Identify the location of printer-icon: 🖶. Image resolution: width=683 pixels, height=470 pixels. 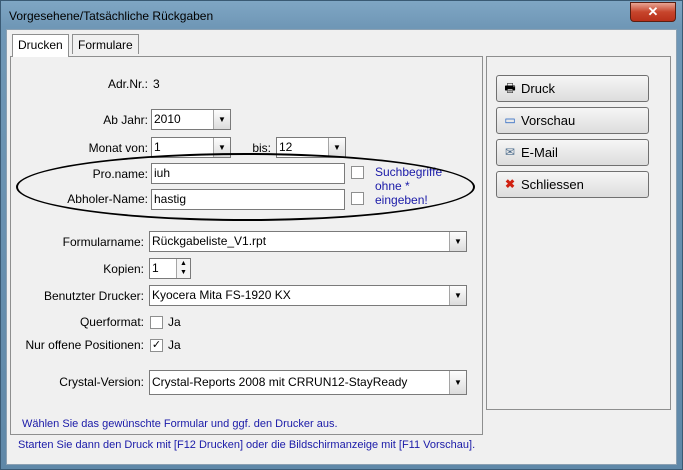
(510, 88).